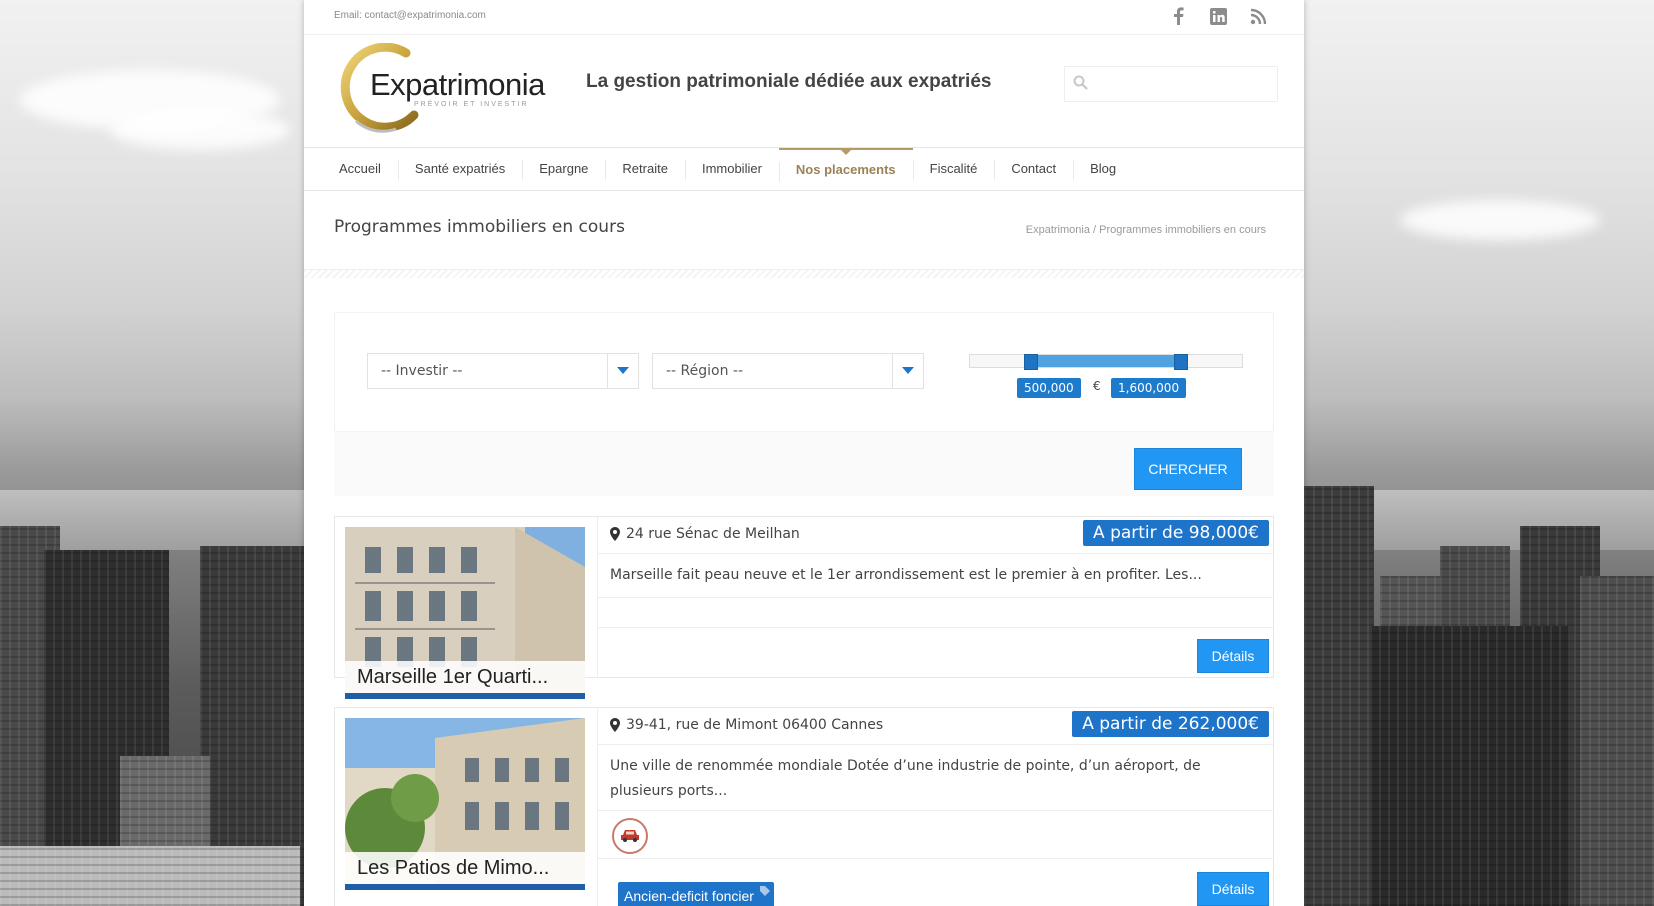 The height and width of the screenshot is (906, 1654). Describe the element at coordinates (689, 896) in the screenshot. I see `tax-scheme-badge-label: Ancien-deficit foncier` at that location.